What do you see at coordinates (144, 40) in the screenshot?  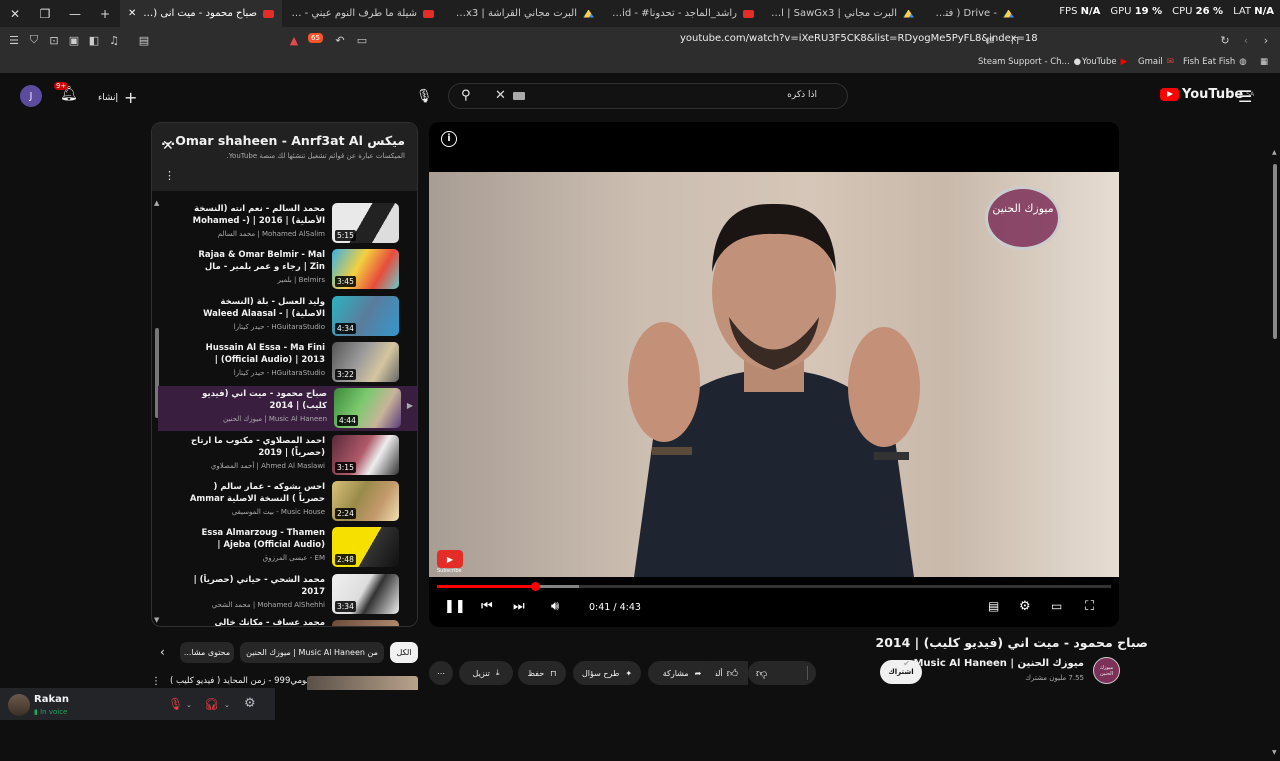 I see `wallet-icon: ▤` at bounding box center [144, 40].